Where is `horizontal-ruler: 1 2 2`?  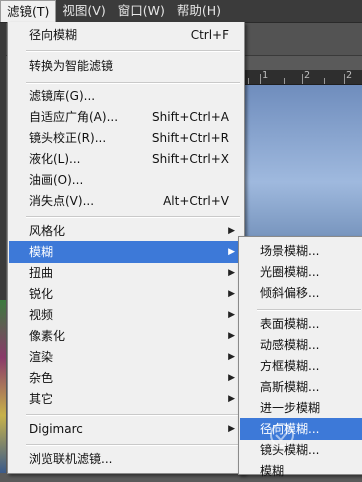 horizontal-ruler: 1 2 2 is located at coordinates (301, 77).